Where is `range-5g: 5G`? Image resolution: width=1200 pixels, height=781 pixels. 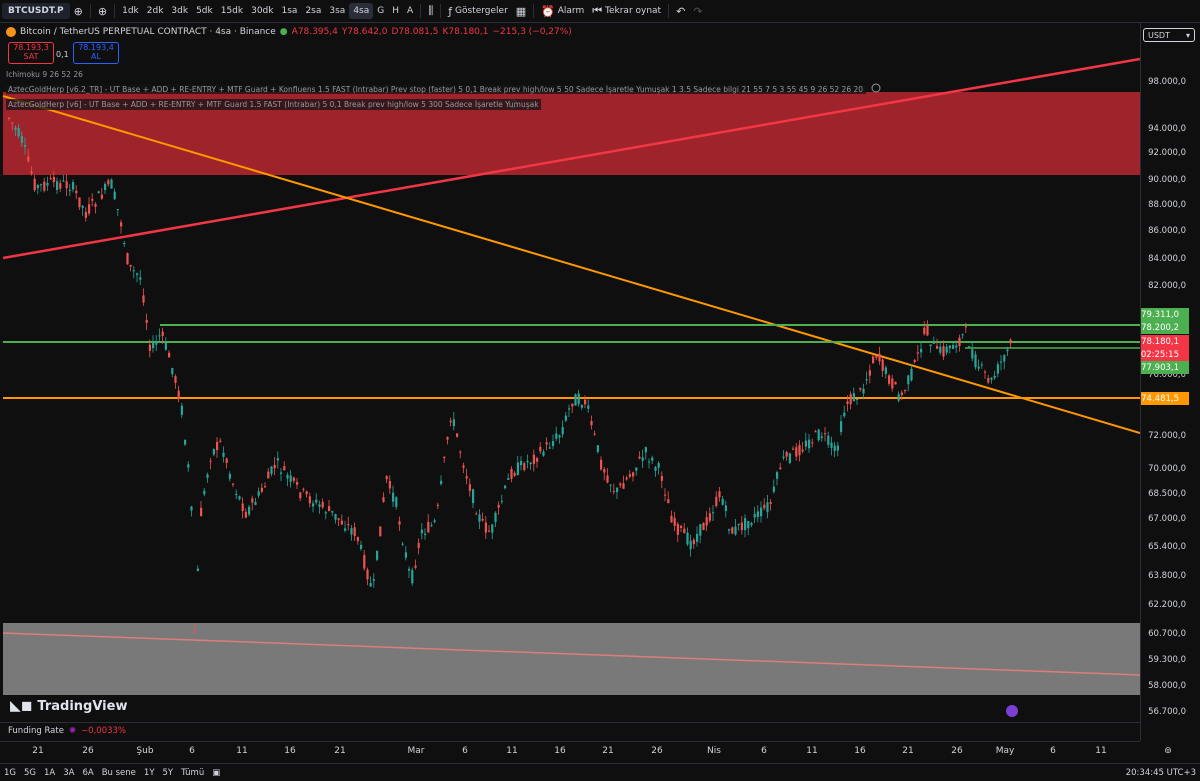
range-5g: 5G is located at coordinates (30, 773).